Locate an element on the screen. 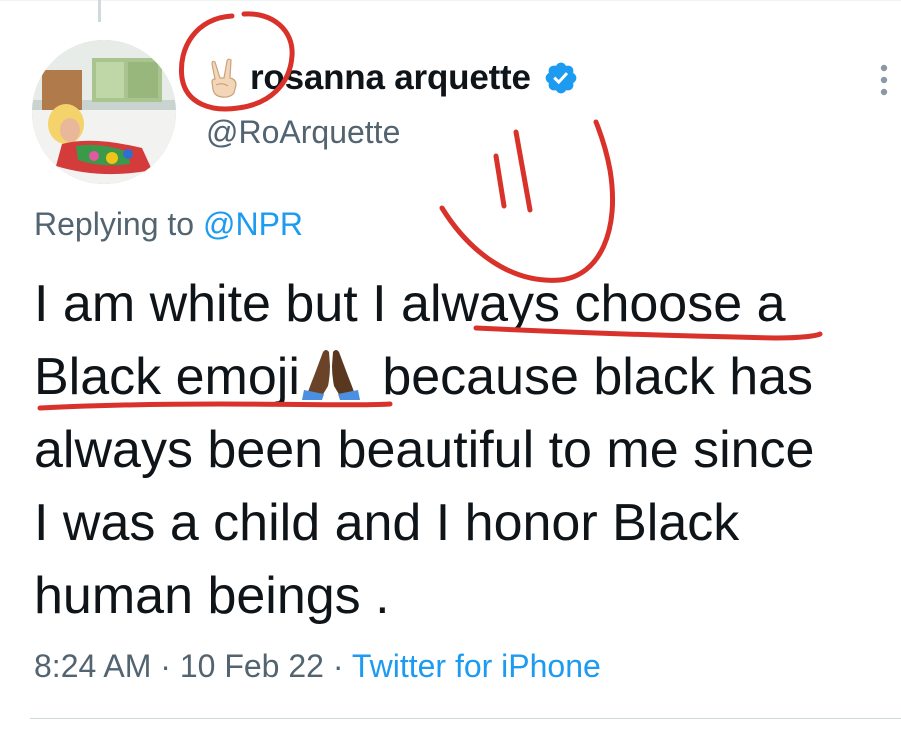  bottom-divider is located at coordinates (465, 718).